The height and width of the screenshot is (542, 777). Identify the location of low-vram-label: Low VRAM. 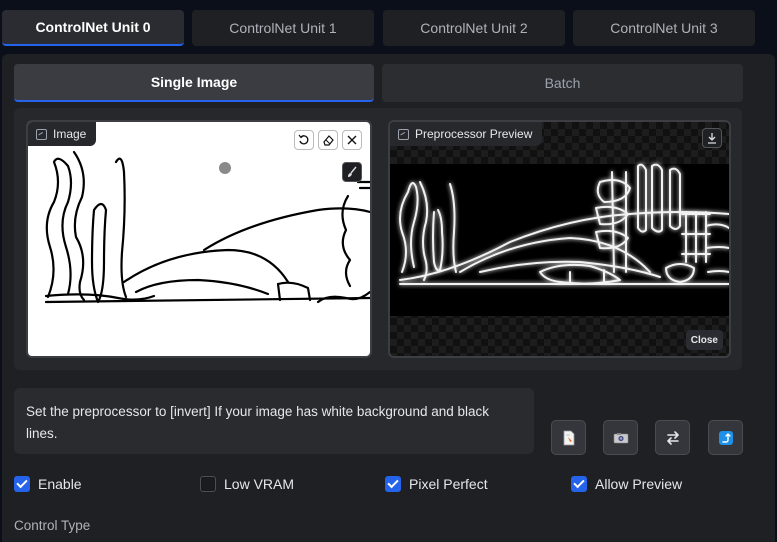
(259, 484).